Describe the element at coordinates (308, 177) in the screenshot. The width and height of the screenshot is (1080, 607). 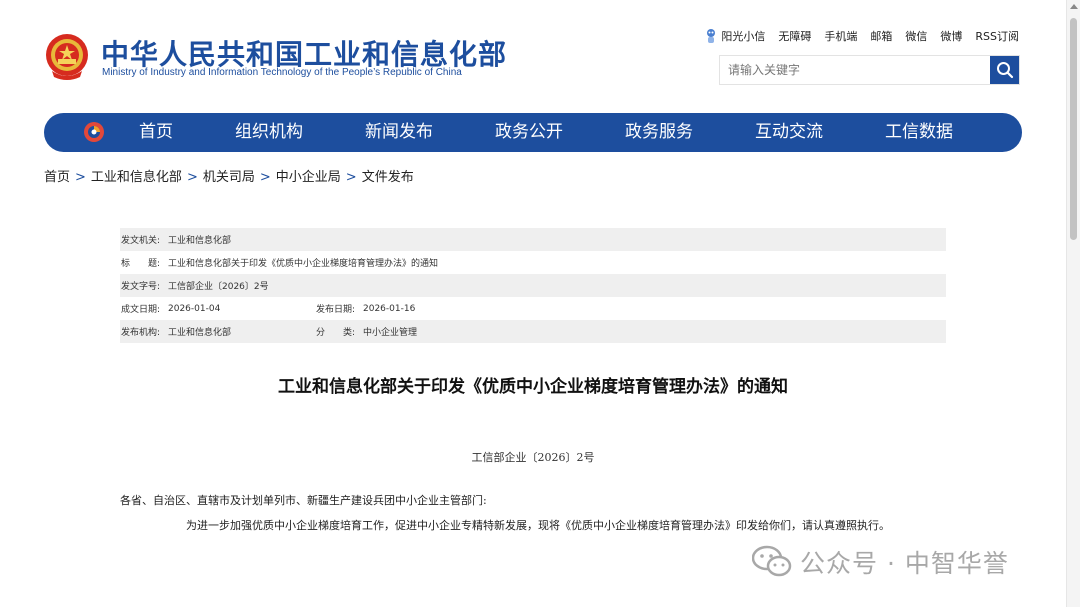
I see `breadcrumb-sme-bureau: 中小企业局` at that location.